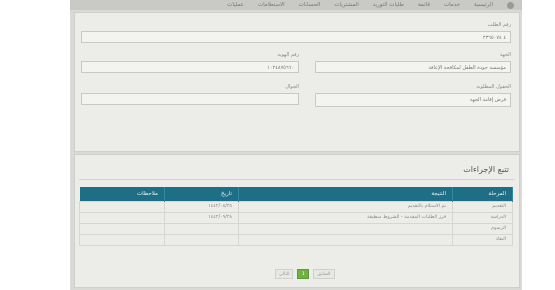 The height and width of the screenshot is (290, 555). Describe the element at coordinates (201, 206) in the screenshot. I see `cell-date: ١٤٤٢/٠٨/٢٥` at that location.